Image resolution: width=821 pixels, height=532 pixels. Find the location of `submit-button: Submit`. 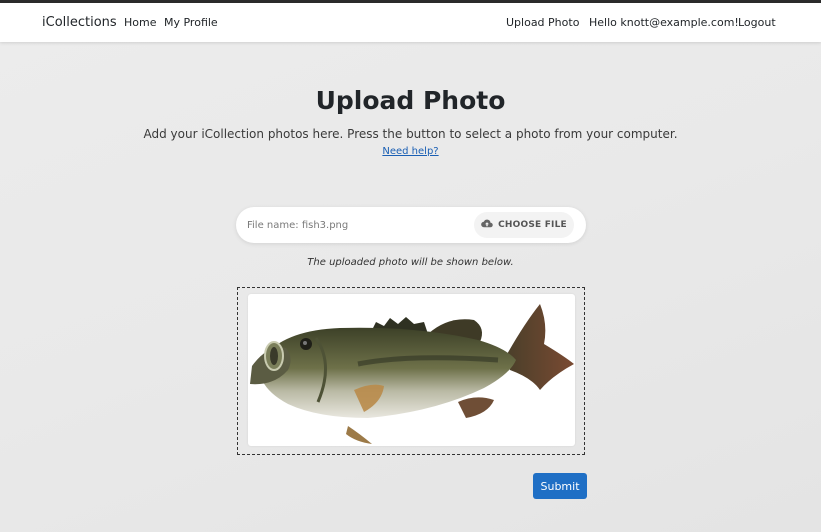

submit-button: Submit is located at coordinates (560, 486).